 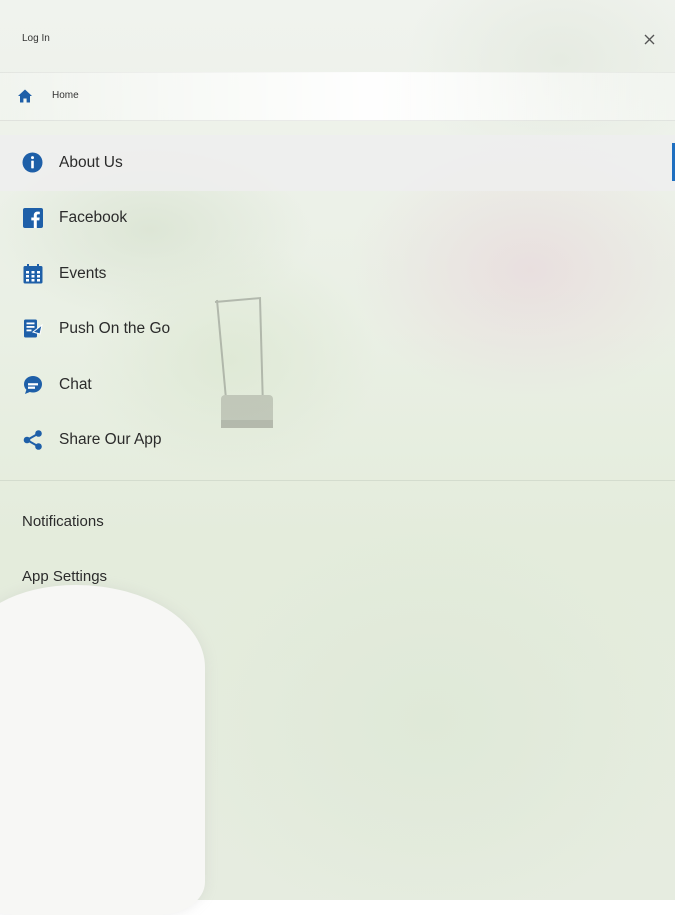 I want to click on menu-item-chat: Chat, so click(x=337, y=385).